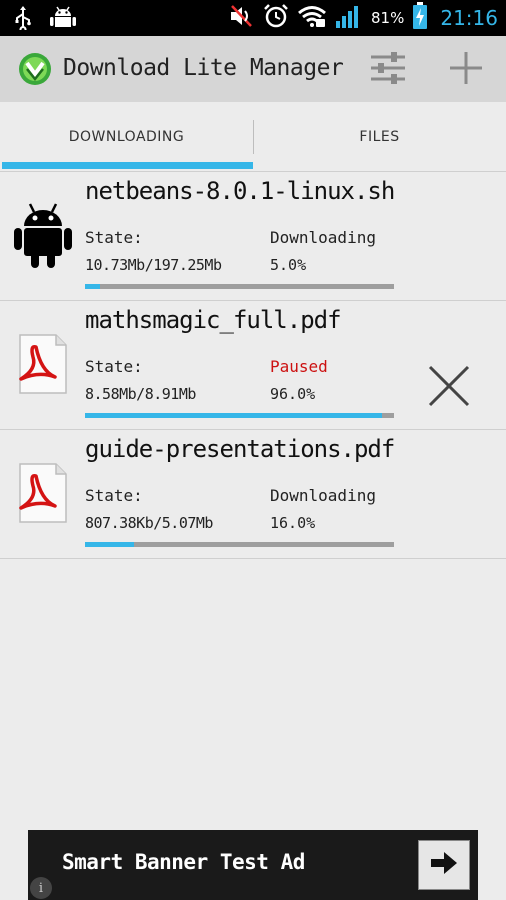 This screenshot has height=900, width=506. Describe the element at coordinates (127, 165) in the screenshot. I see `tab-selected-indicator` at that location.